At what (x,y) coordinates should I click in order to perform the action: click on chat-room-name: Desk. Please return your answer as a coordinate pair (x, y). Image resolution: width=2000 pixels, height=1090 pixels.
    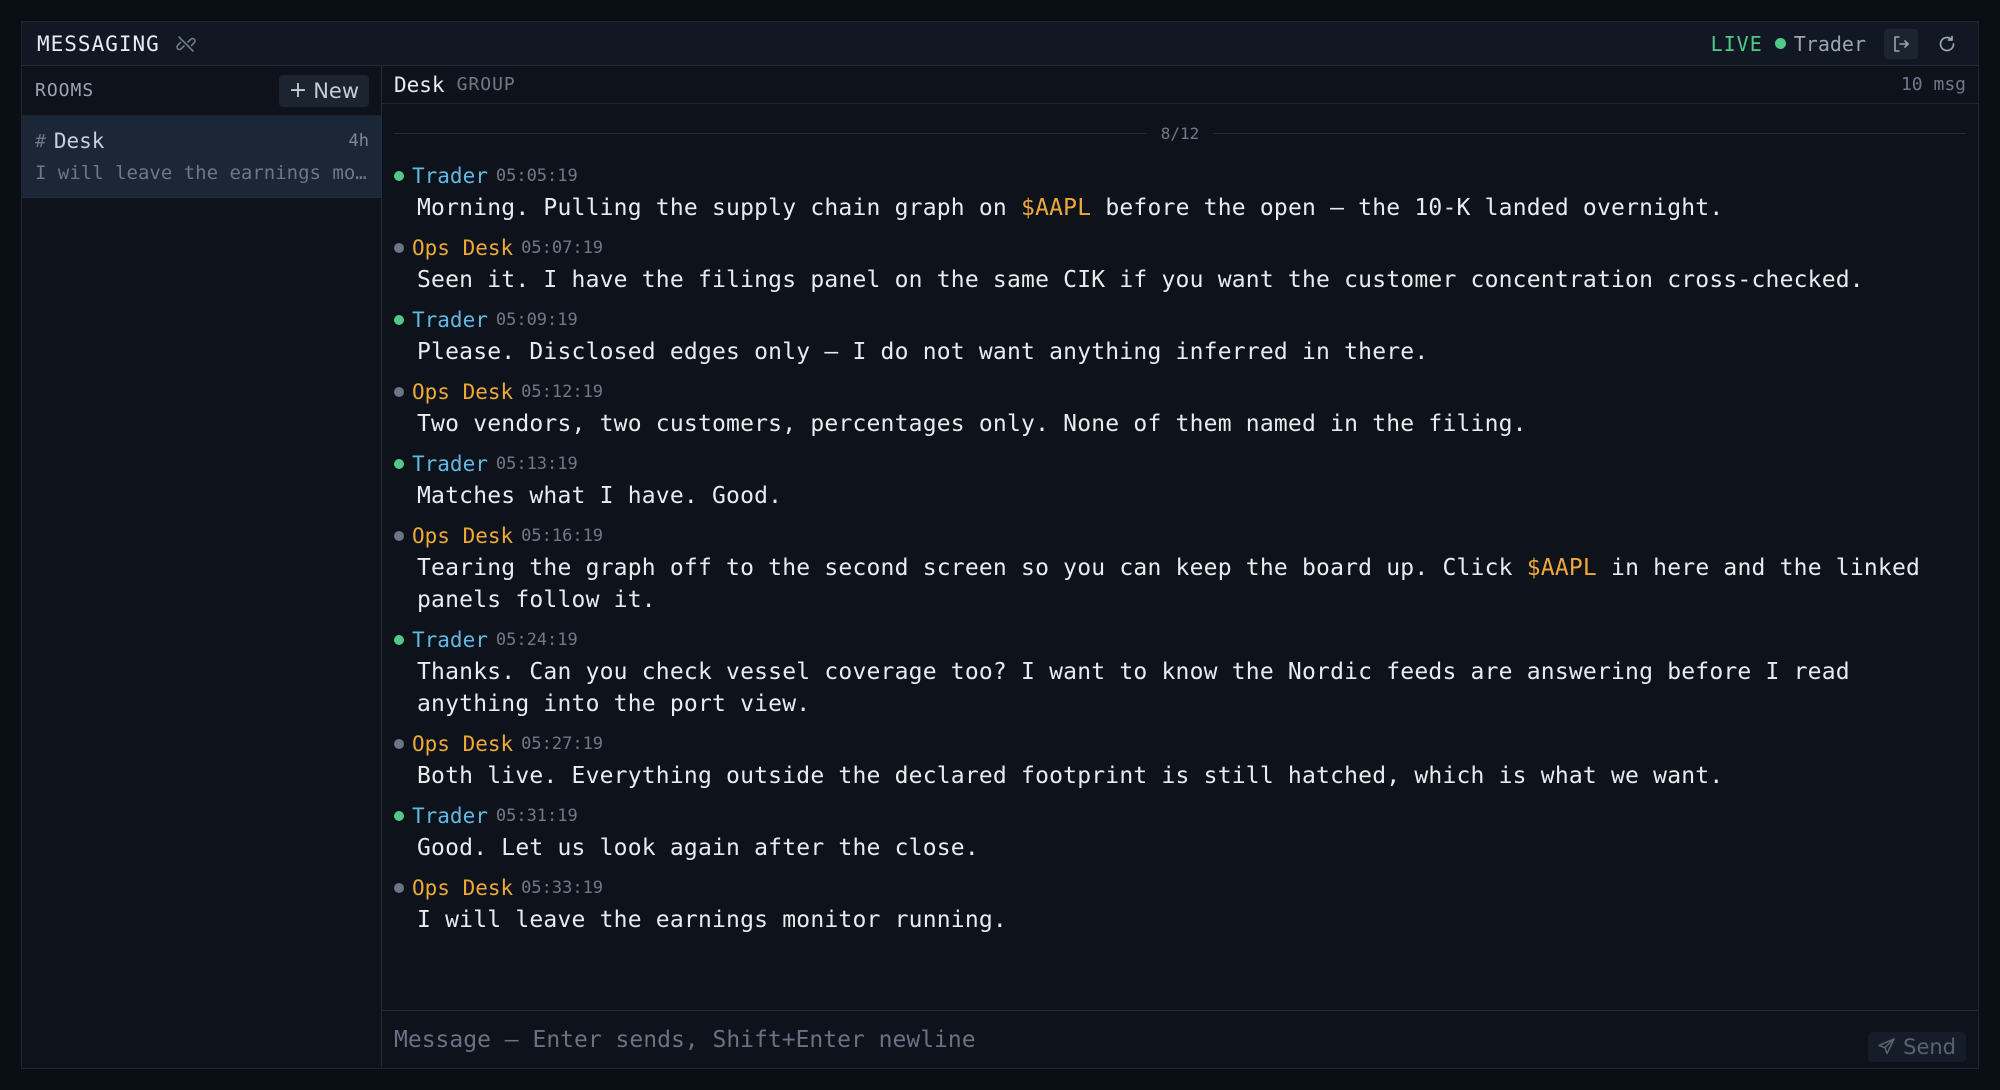
    Looking at the image, I should click on (419, 84).